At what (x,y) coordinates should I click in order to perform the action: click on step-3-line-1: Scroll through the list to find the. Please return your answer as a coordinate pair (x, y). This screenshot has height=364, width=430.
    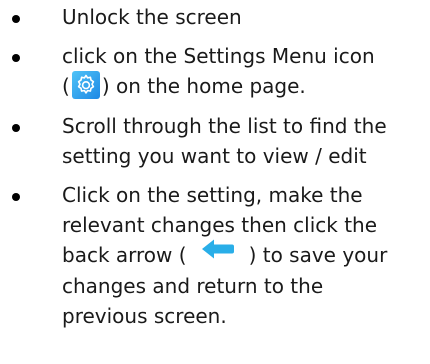
    Looking at the image, I should click on (224, 125).